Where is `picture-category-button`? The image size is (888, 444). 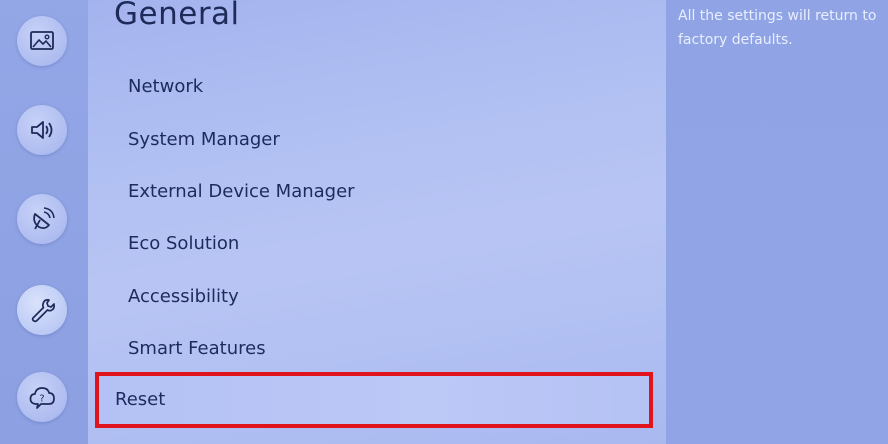
picture-category-button is located at coordinates (42, 41).